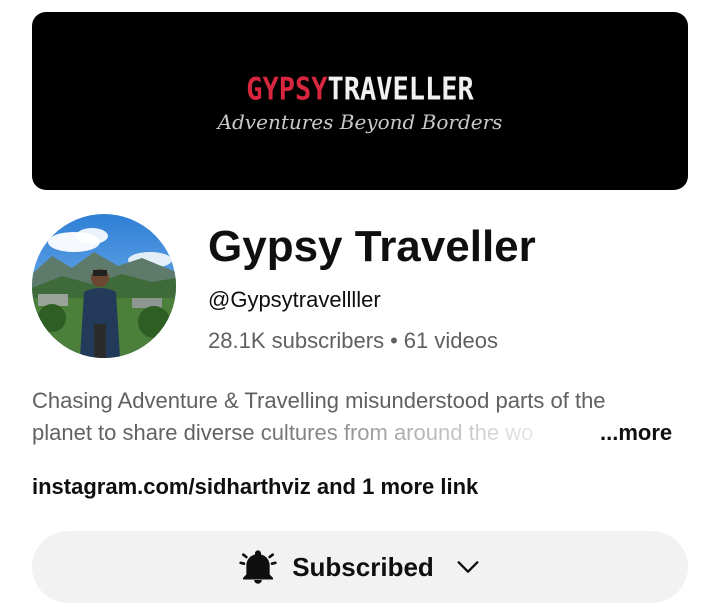 Image resolution: width=720 pixels, height=616 pixels. I want to click on channel-handle: @Gypsytravellller, so click(294, 299).